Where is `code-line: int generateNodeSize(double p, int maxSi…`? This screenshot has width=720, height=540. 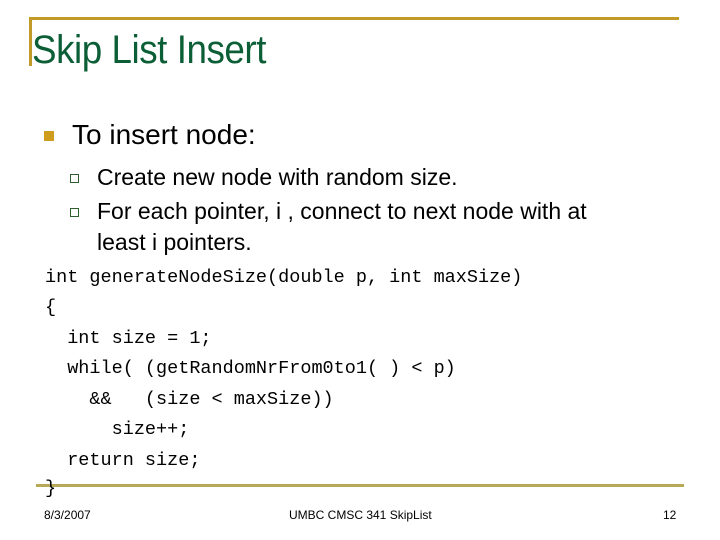 code-line: int generateNodeSize(double p, int maxSi… is located at coordinates (284, 277).